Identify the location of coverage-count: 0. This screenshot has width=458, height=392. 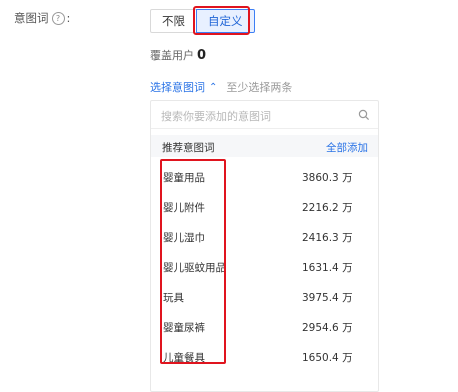
(202, 55).